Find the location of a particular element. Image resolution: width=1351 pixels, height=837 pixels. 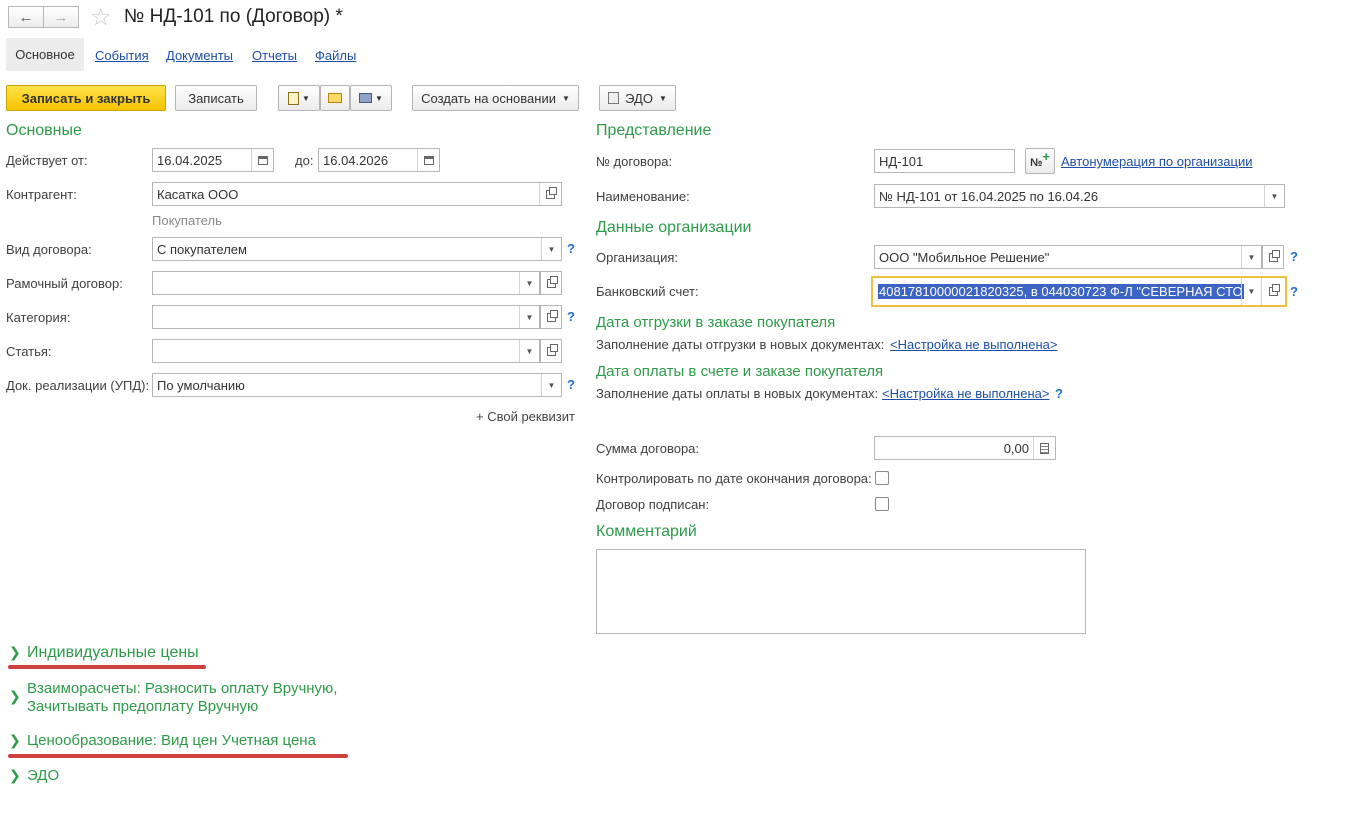

create-based-label: Создать на основании is located at coordinates (488, 98).